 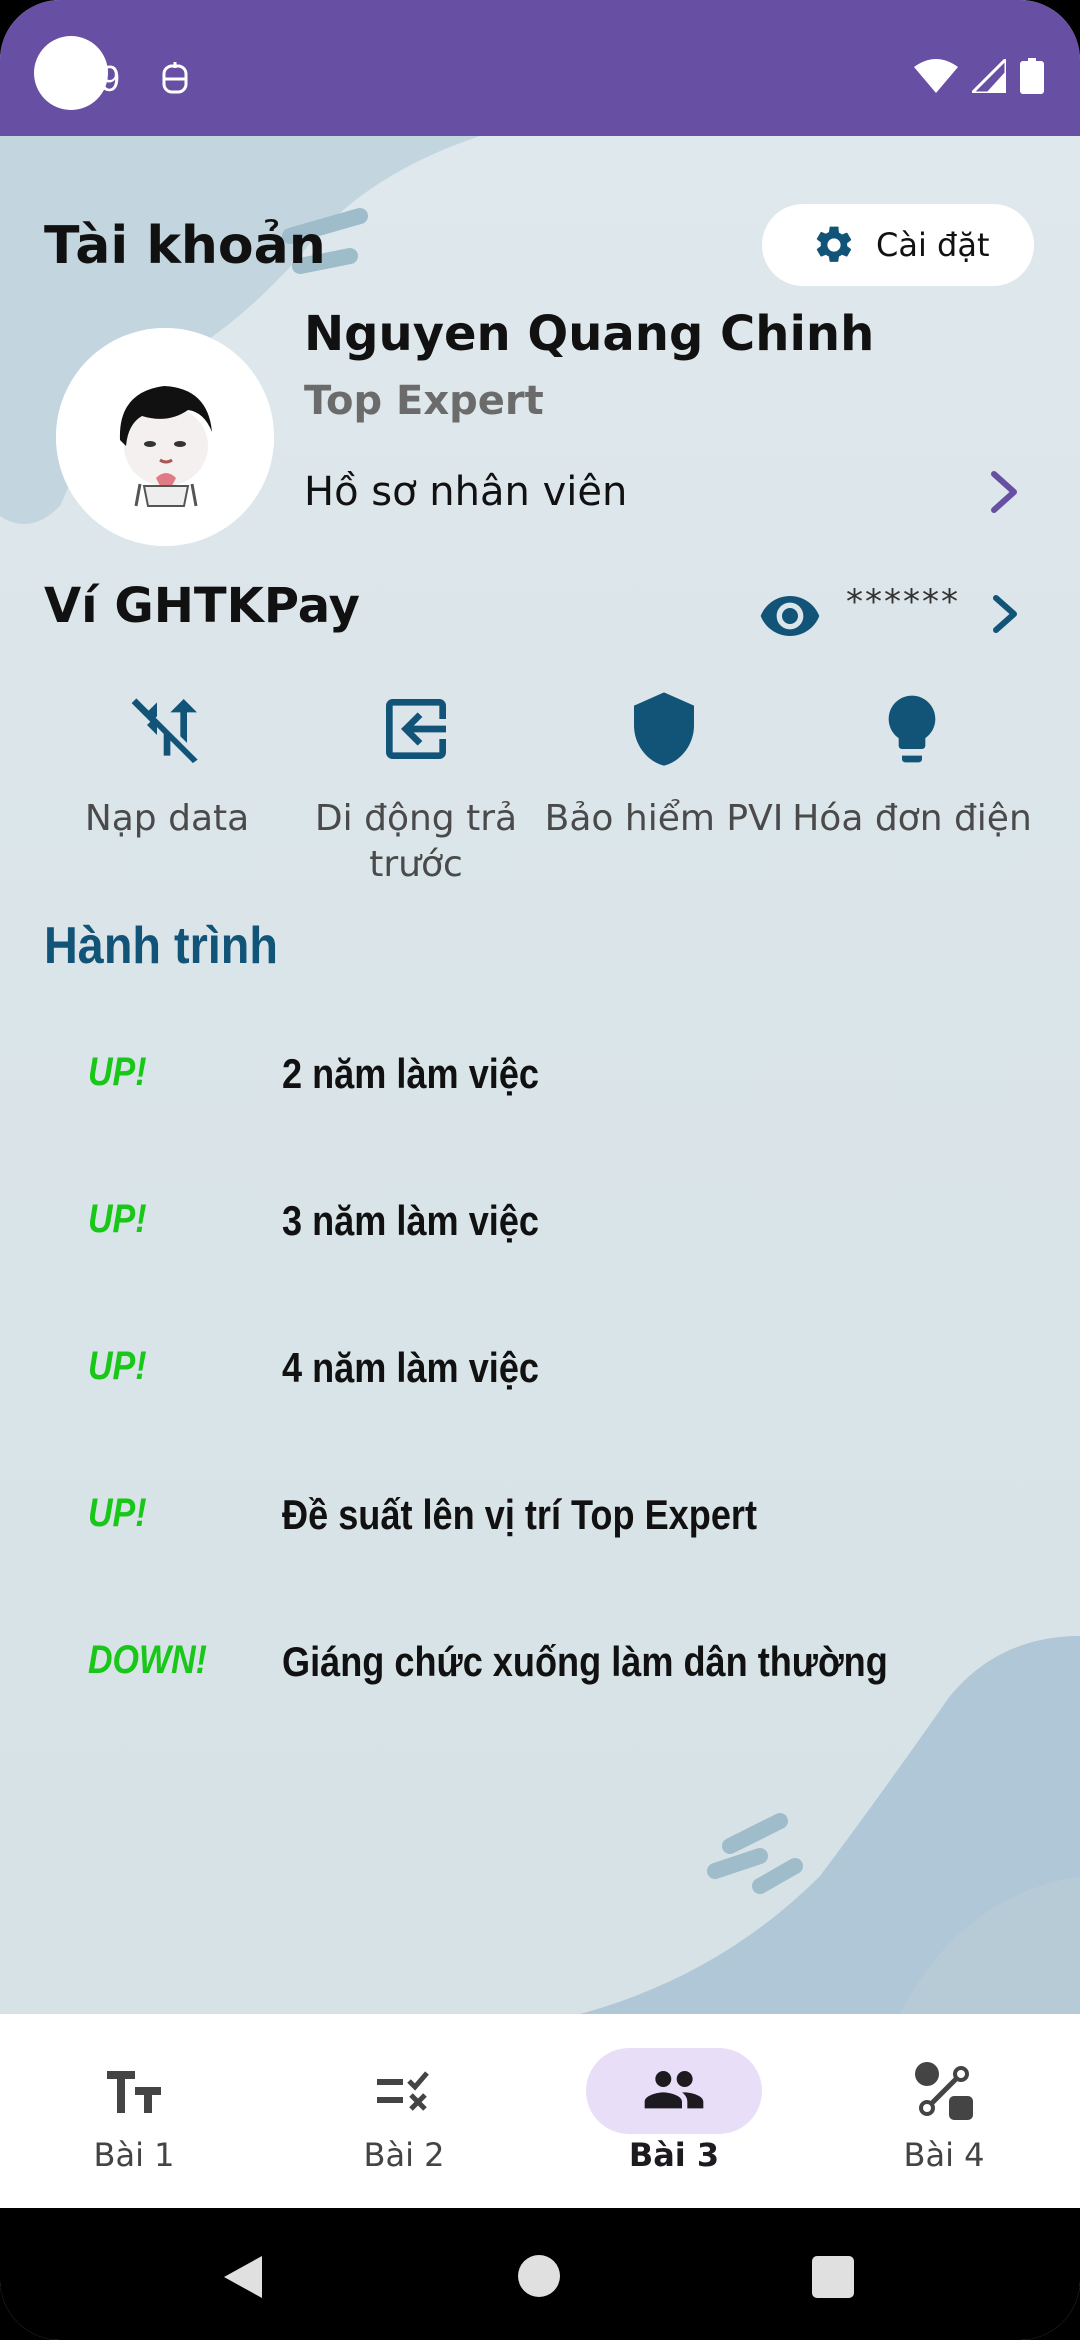 I want to click on nav-item-bai-4: Bài 4, so click(x=944, y=2111).